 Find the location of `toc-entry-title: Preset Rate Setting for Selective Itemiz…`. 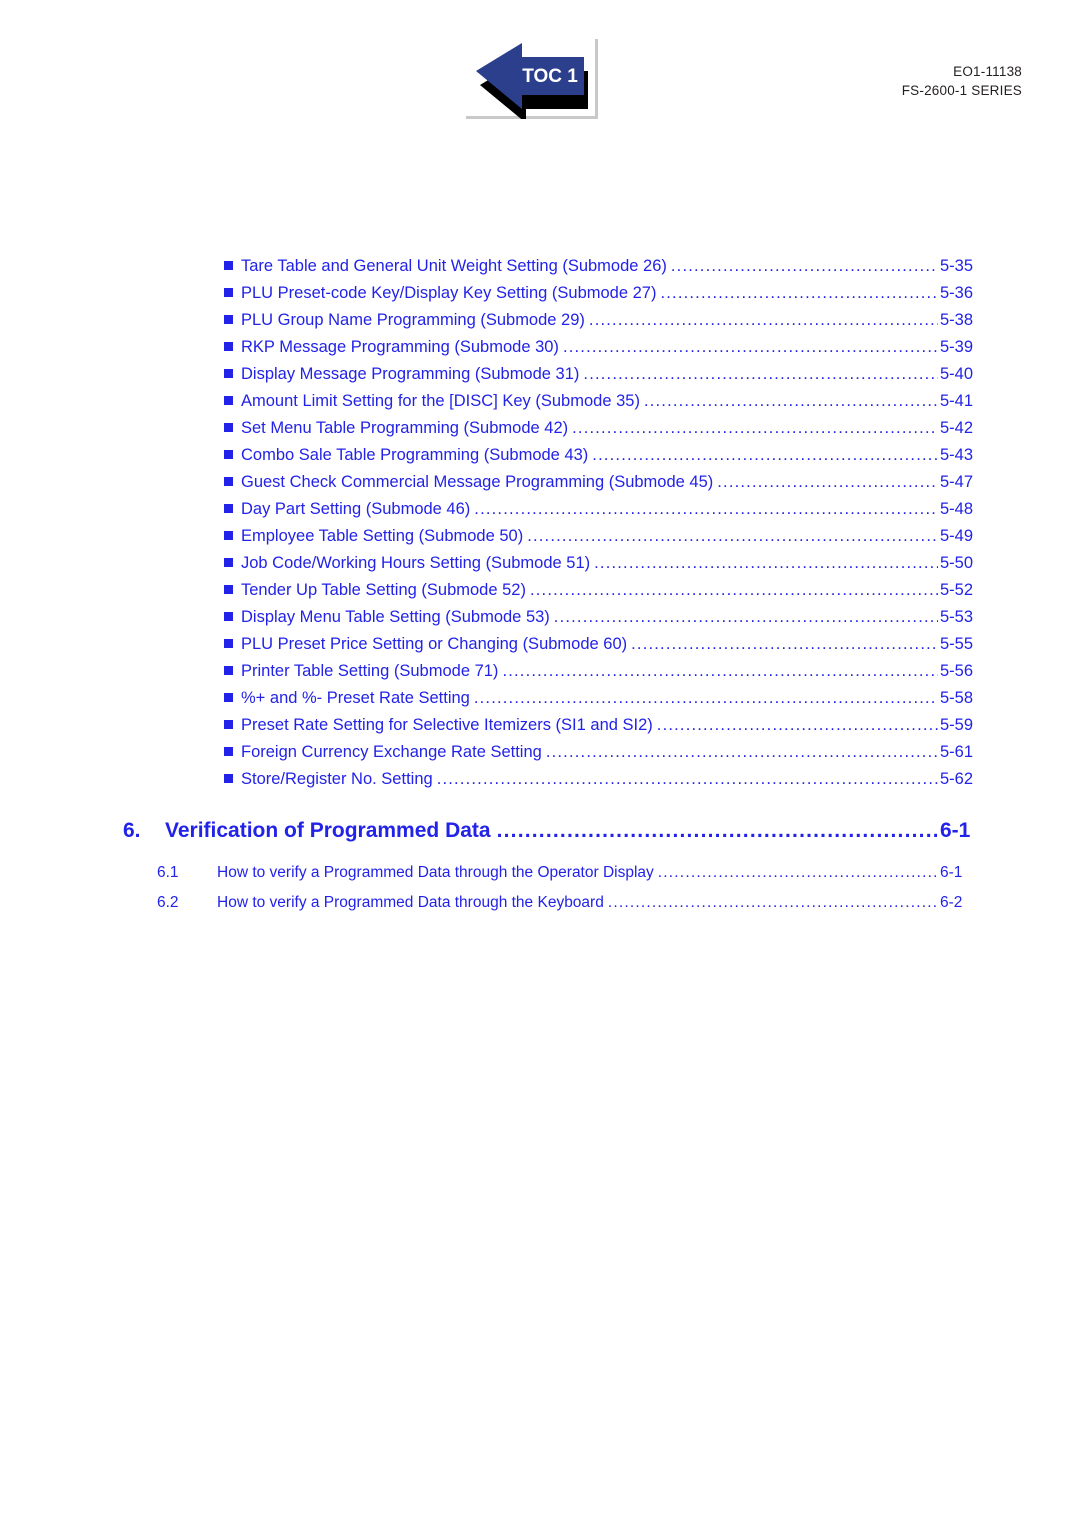

toc-entry-title: Preset Rate Setting for Selective Itemiz… is located at coordinates (447, 725).